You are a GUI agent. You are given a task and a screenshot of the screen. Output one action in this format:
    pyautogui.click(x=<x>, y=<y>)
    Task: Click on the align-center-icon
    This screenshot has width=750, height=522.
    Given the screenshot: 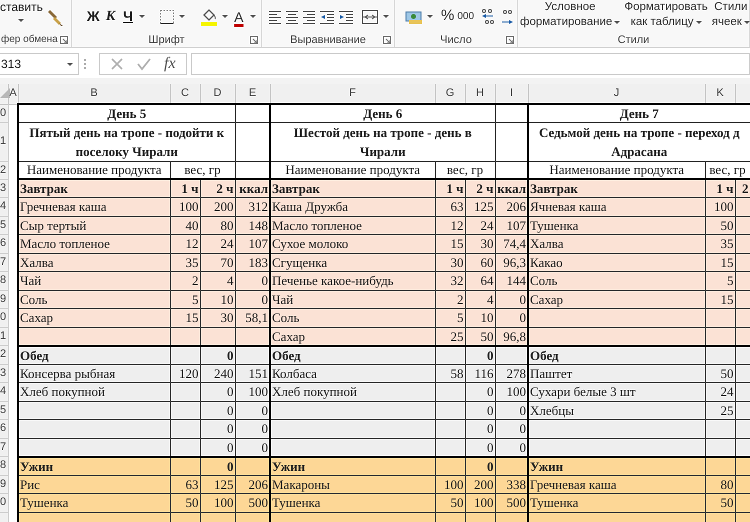 What is the action you would take?
    pyautogui.click(x=292, y=16)
    